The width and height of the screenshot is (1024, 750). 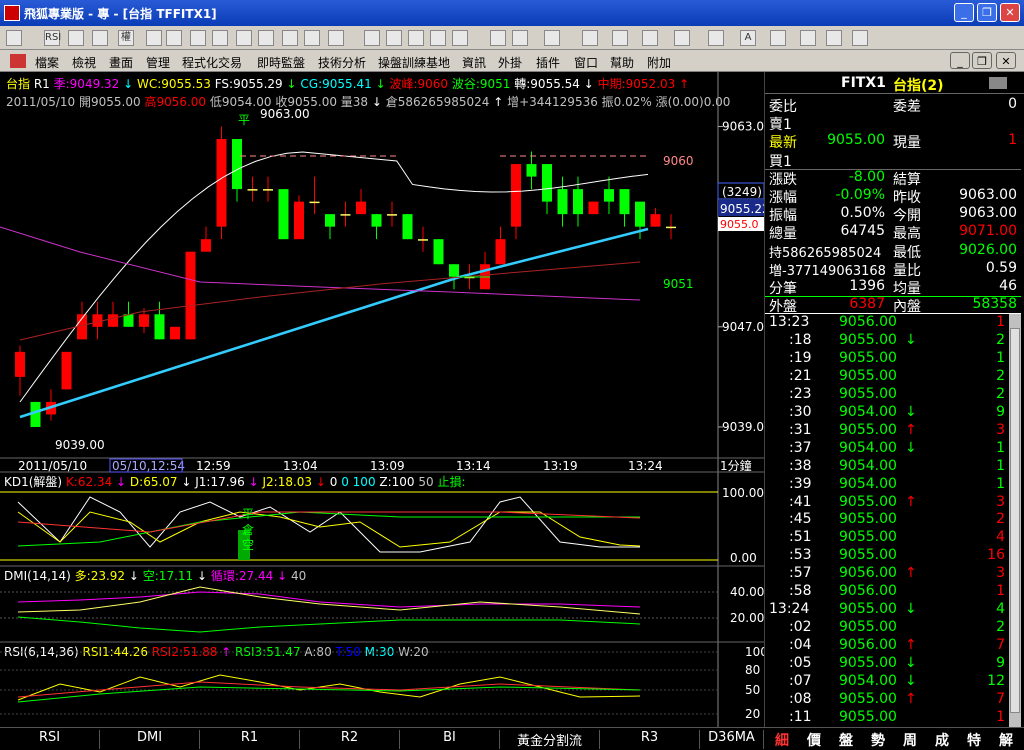 I want to click on inner-min-button: _, so click(x=960, y=60).